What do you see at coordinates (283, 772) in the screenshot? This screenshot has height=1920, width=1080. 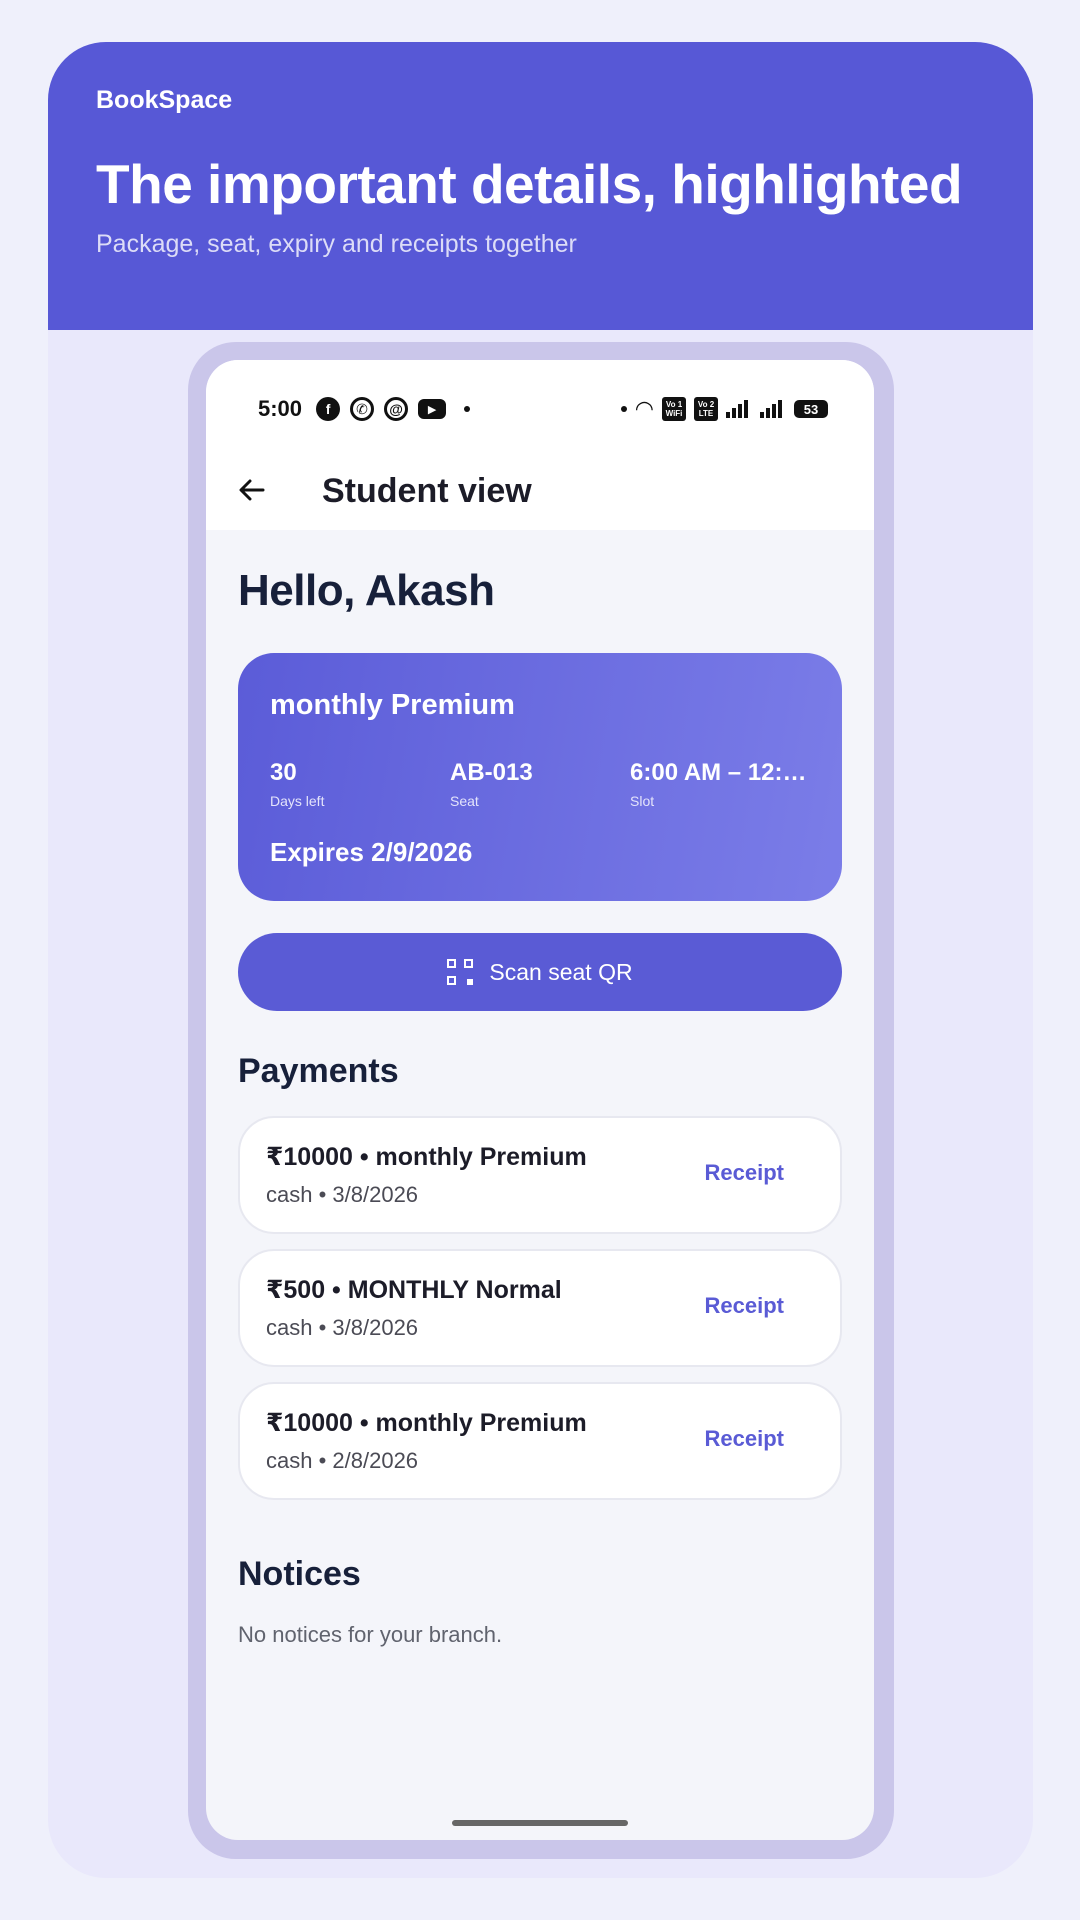 I see `days-left-value: 30` at bounding box center [283, 772].